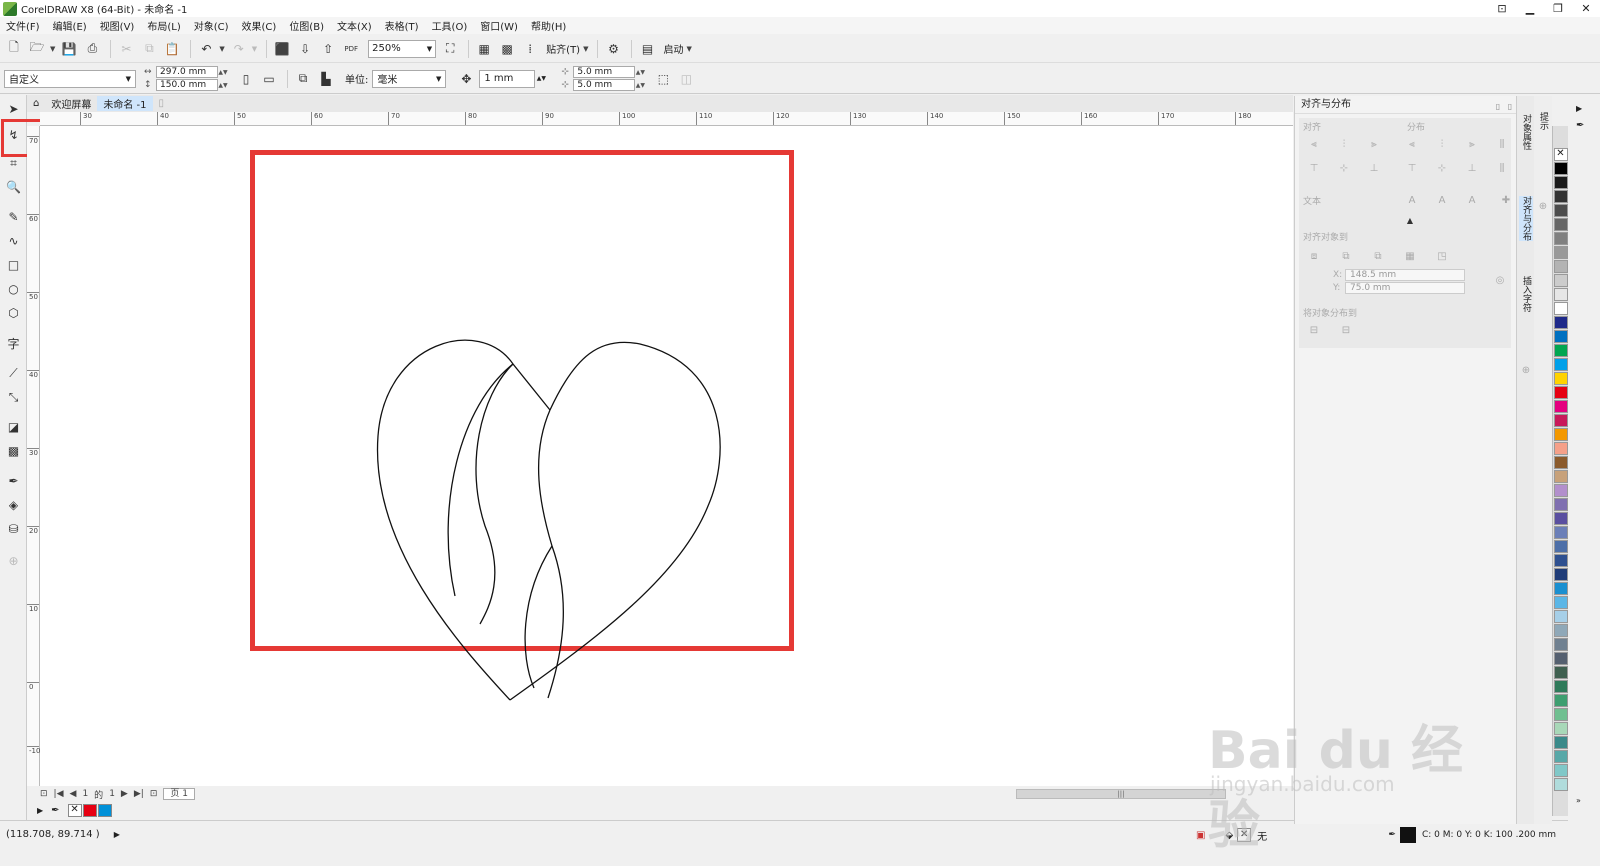  I want to click on menu-bitmap: 位图(B), so click(306, 25).